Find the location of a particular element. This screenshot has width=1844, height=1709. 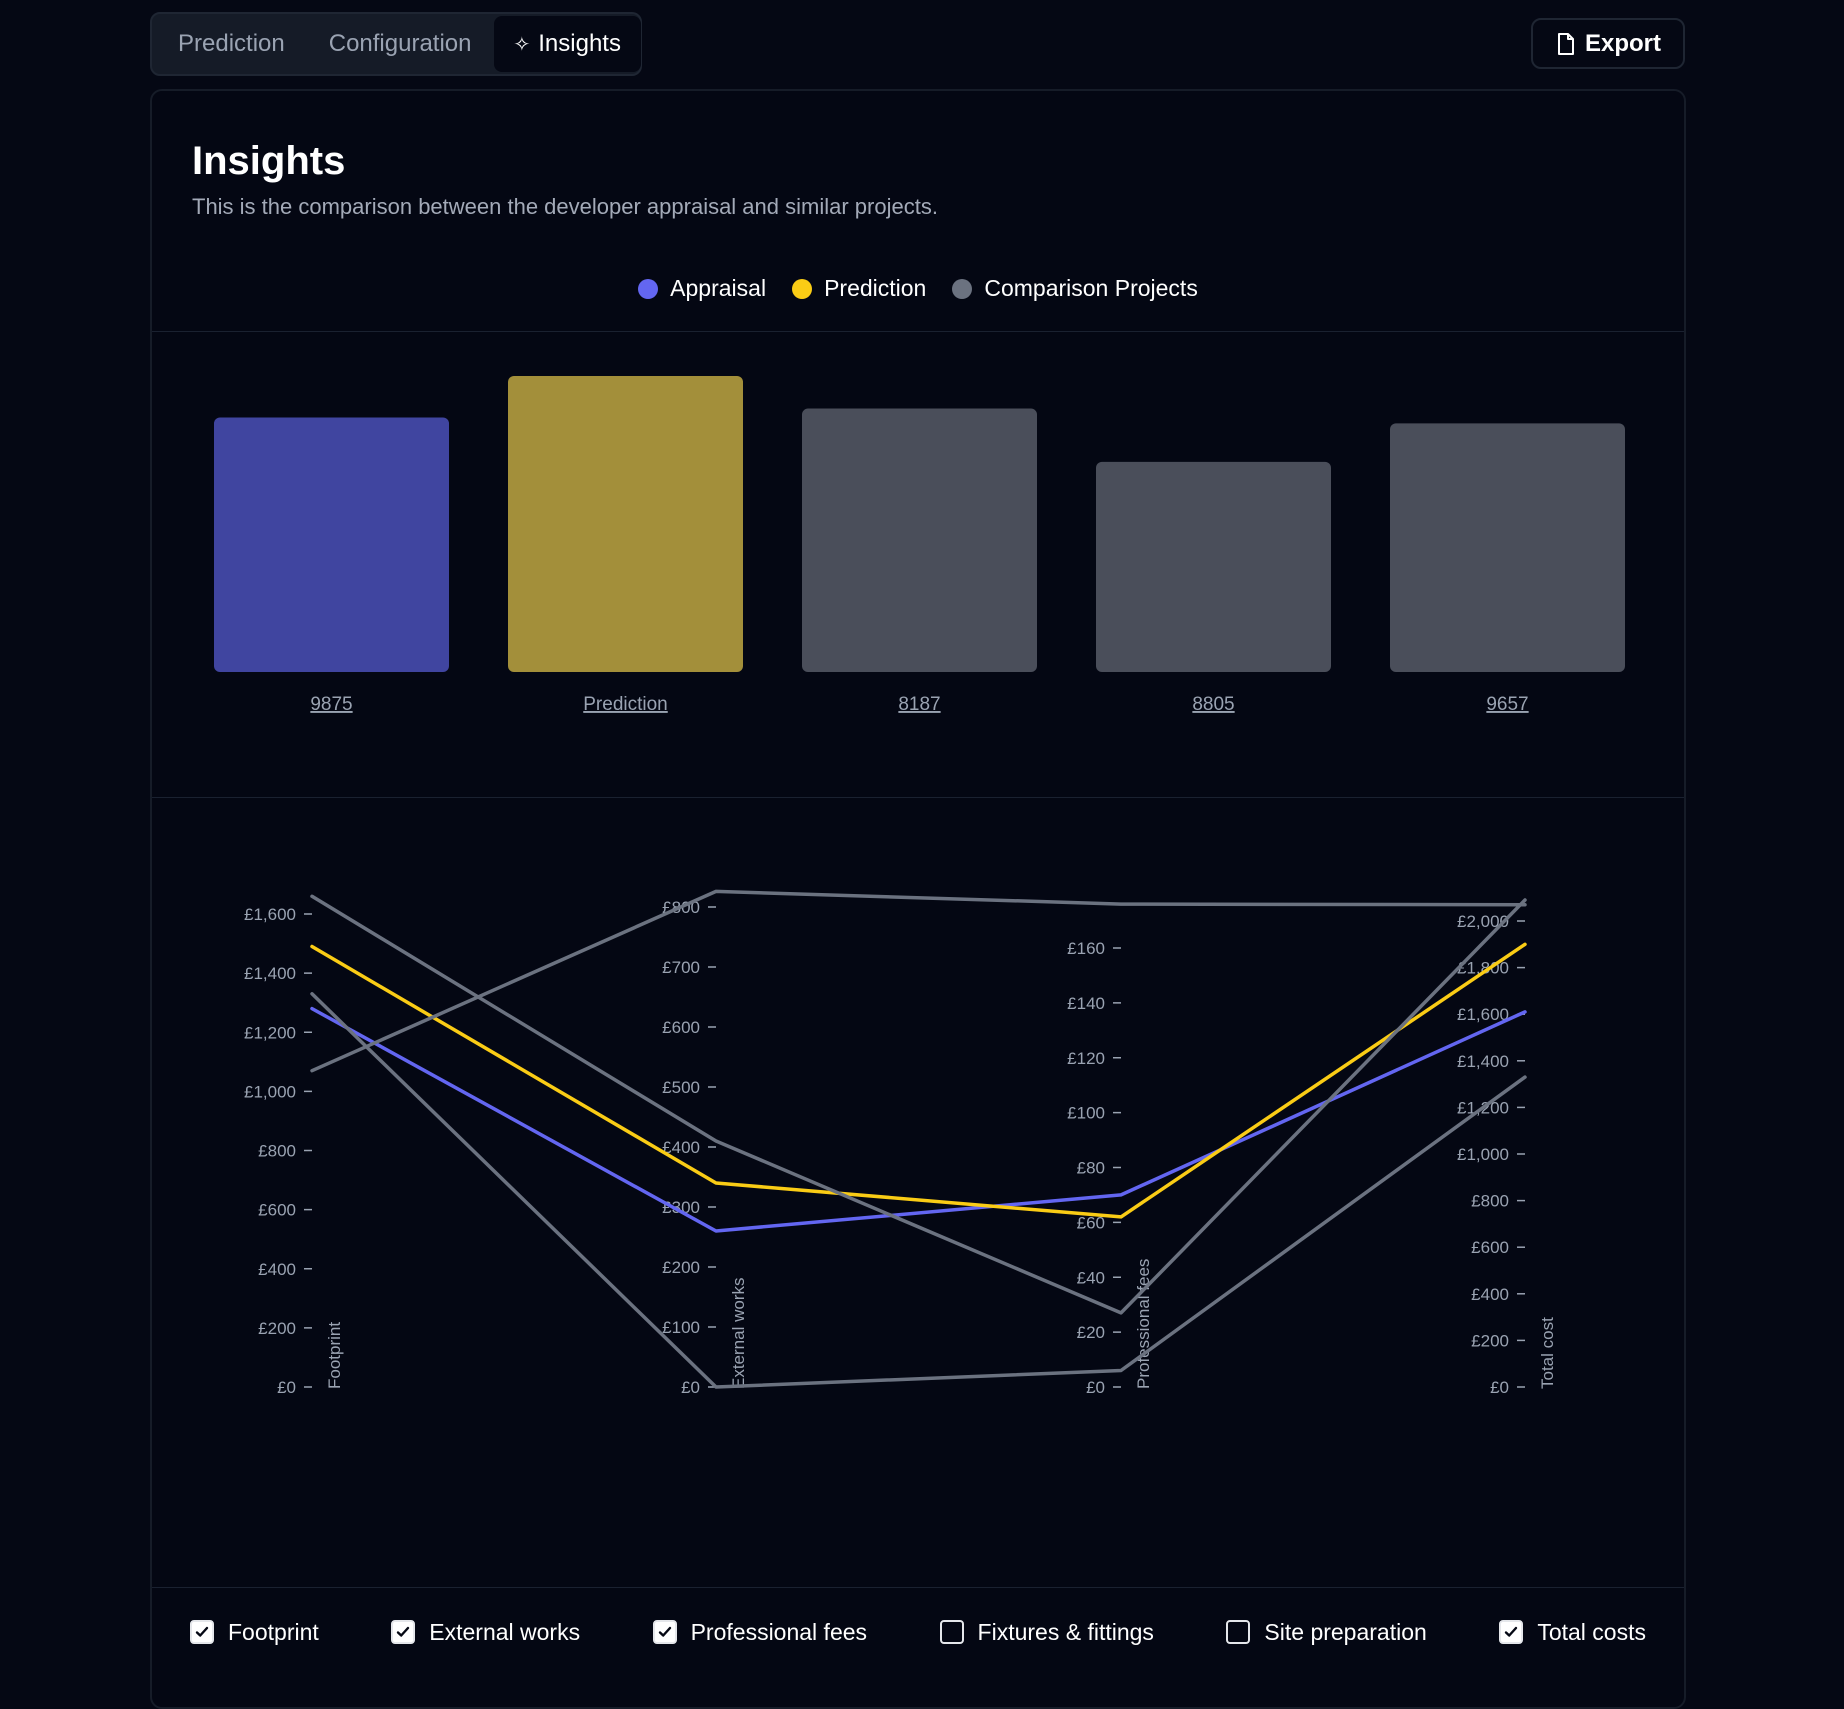

axis-label: Total cost is located at coordinates (1547, 1353).